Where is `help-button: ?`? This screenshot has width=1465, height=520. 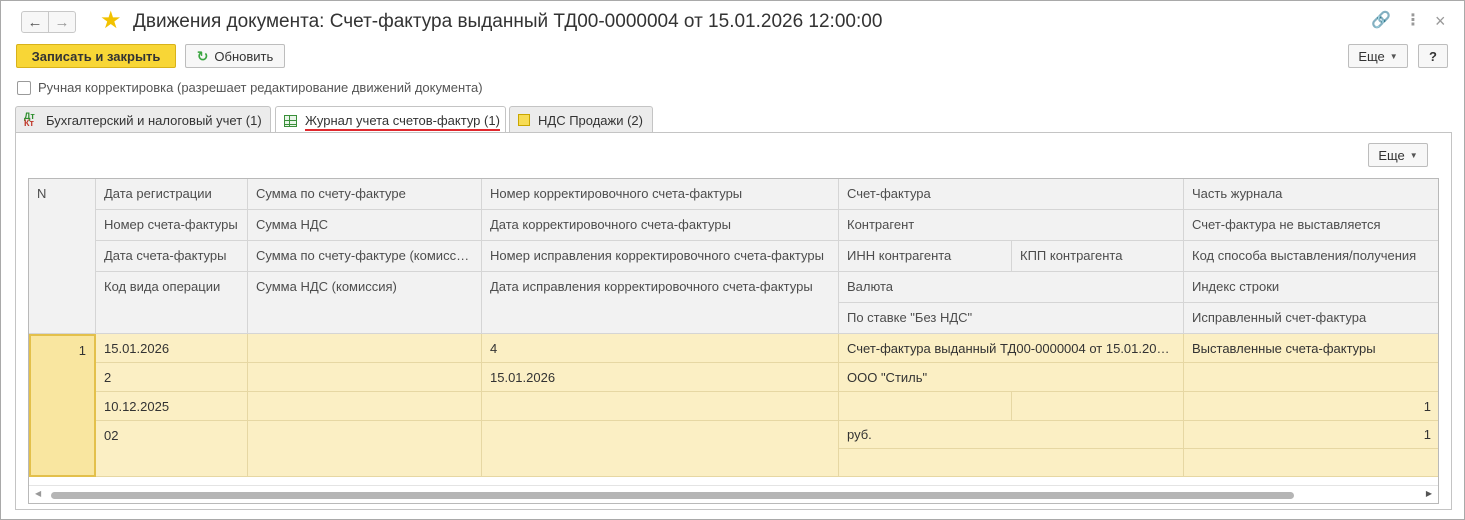
help-button: ? is located at coordinates (1433, 56).